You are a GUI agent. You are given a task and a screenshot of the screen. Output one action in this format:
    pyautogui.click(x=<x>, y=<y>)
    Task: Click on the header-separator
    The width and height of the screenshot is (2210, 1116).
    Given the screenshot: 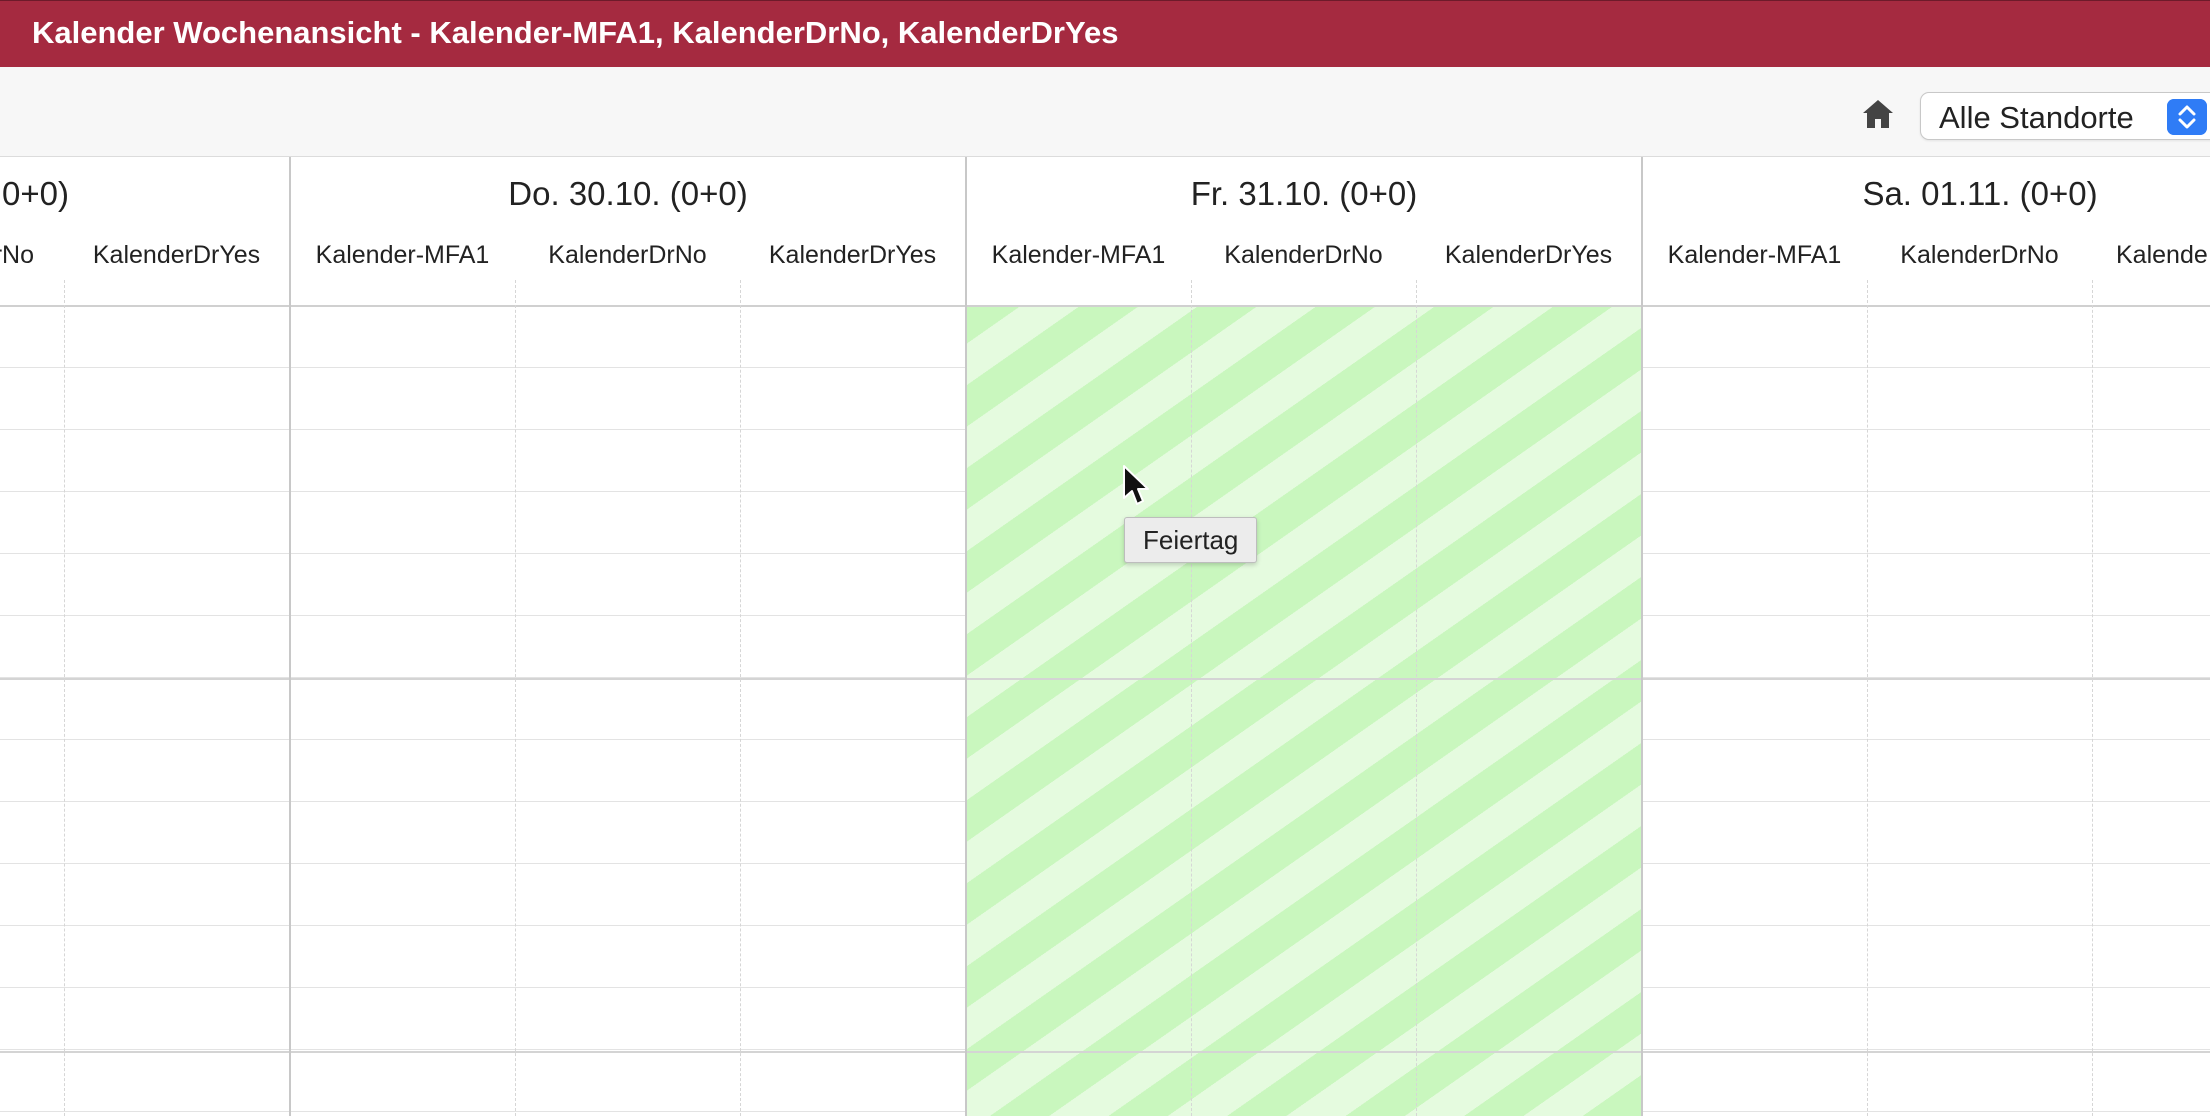 What is the action you would take?
    pyautogui.click(x=1105, y=306)
    